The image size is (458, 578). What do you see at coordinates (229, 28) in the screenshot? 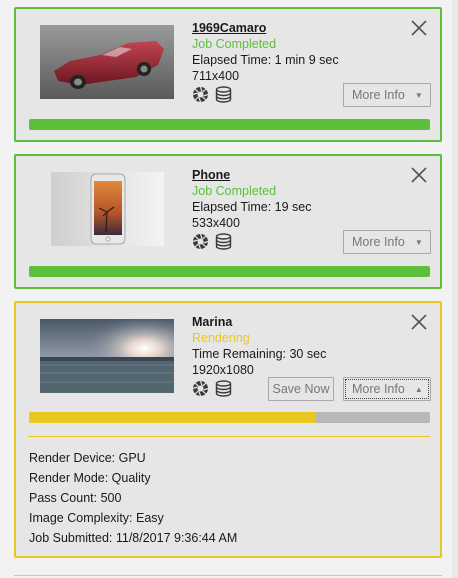
I see `job-title: 1969Camaro` at bounding box center [229, 28].